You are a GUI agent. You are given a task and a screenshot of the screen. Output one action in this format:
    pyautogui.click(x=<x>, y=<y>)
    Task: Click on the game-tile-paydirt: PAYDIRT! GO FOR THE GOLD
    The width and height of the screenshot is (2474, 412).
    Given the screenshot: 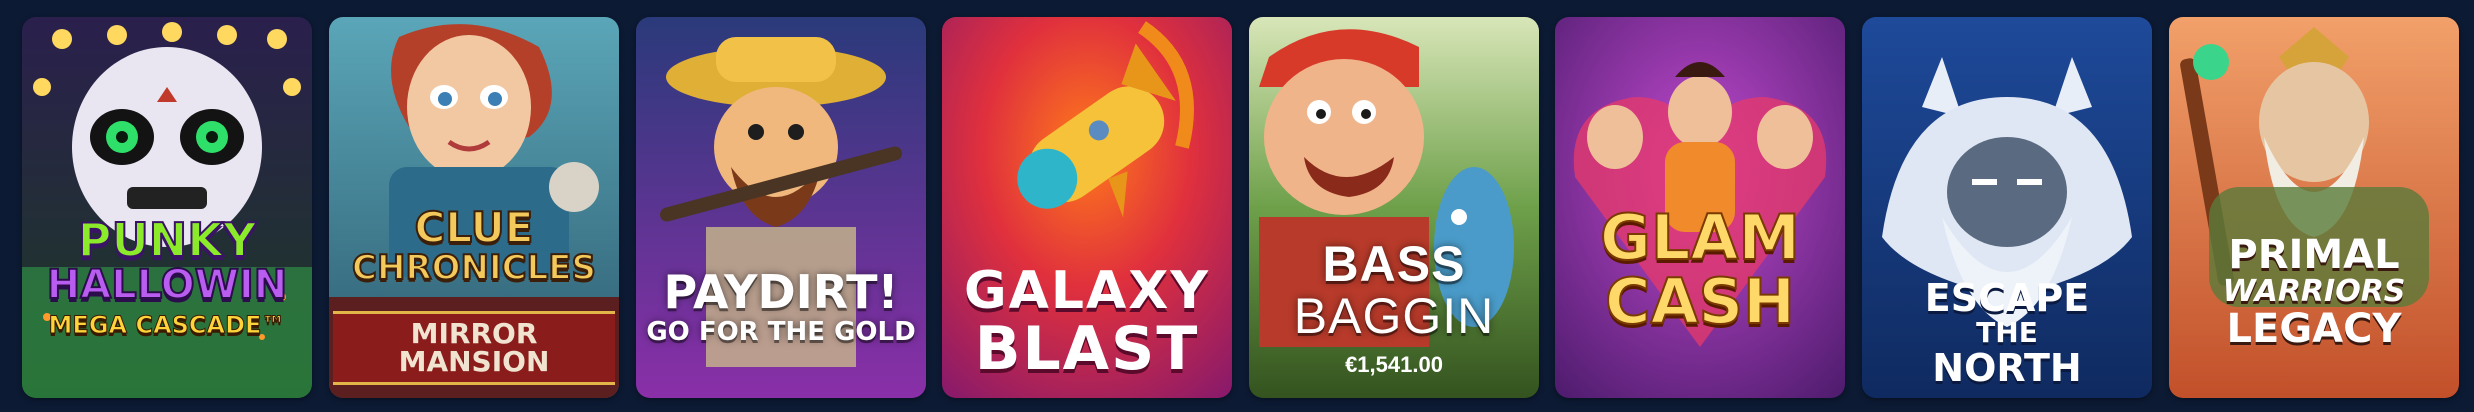 What is the action you would take?
    pyautogui.click(x=781, y=207)
    